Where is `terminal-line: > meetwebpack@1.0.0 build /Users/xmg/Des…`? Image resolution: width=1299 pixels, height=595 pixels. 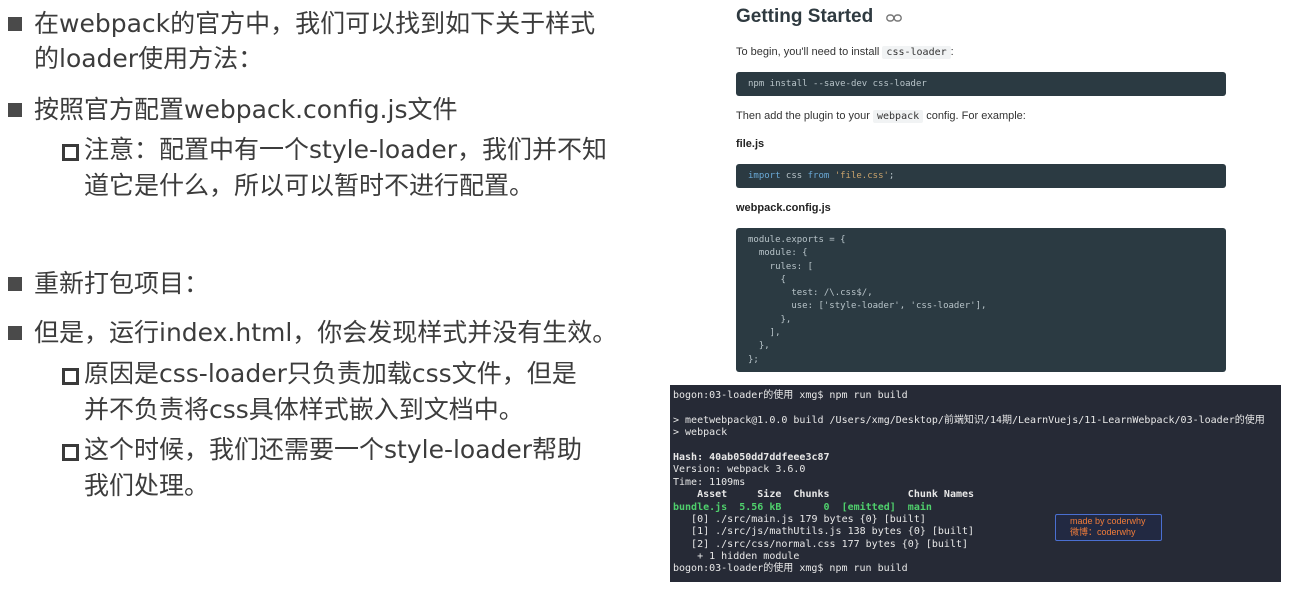
terminal-line: > meetwebpack@1.0.0 build /Users/xmg/Des… is located at coordinates (969, 420).